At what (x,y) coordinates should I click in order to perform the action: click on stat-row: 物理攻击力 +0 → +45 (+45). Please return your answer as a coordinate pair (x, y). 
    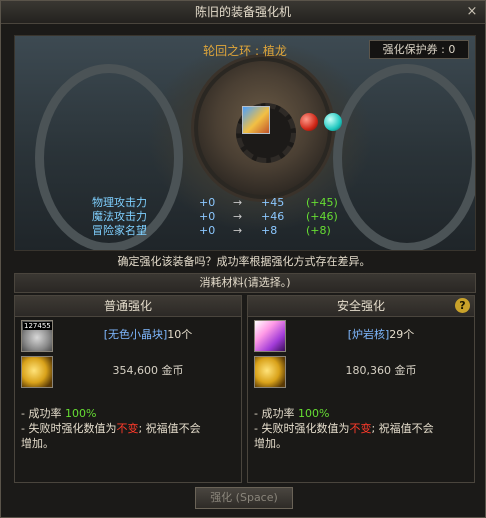
    Looking at the image, I should click on (245, 203).